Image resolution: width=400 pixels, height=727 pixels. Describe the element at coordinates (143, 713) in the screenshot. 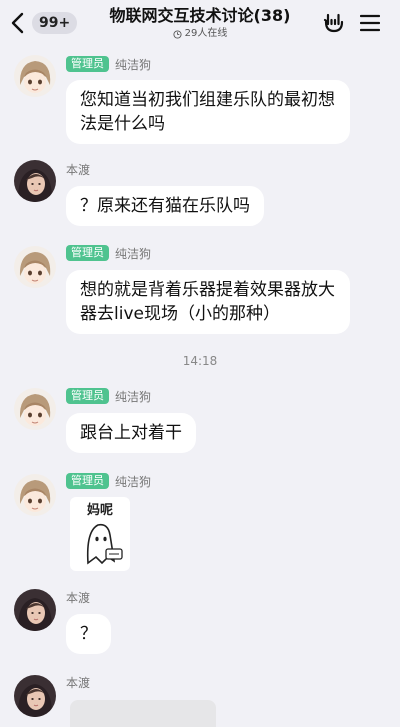

I see `image-message` at that location.